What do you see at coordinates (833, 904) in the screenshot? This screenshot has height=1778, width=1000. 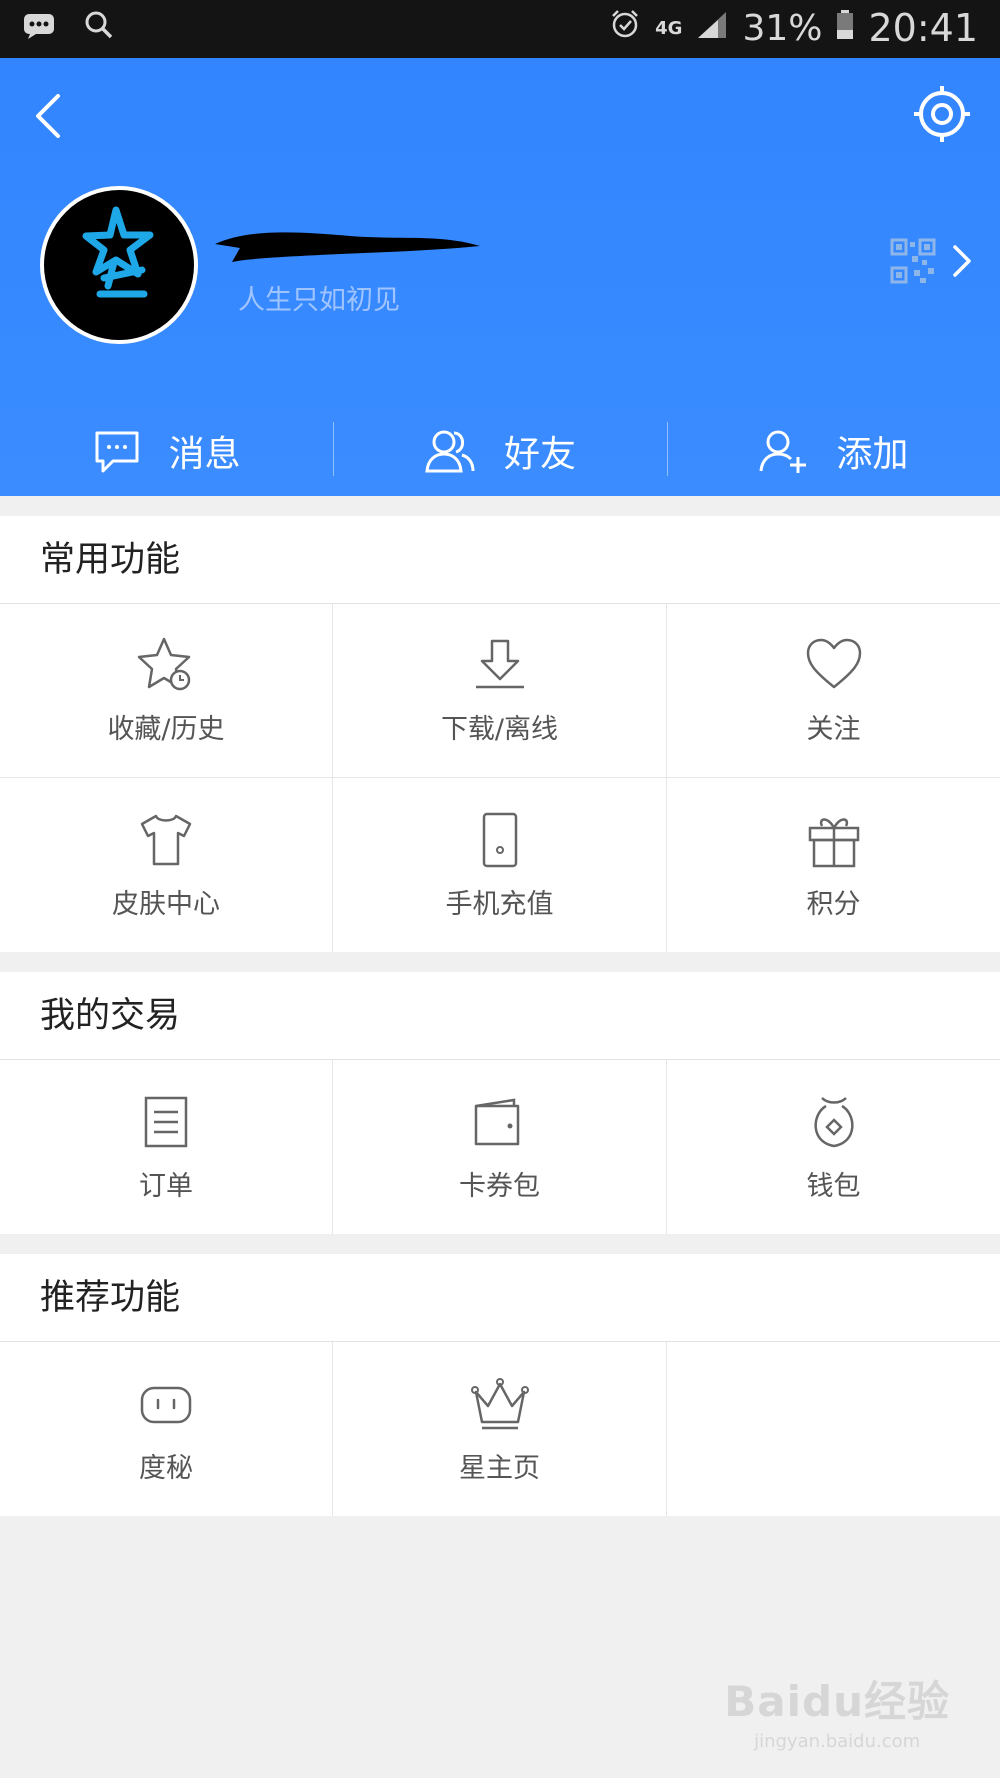 I see `grid-item-label: 积分` at bounding box center [833, 904].